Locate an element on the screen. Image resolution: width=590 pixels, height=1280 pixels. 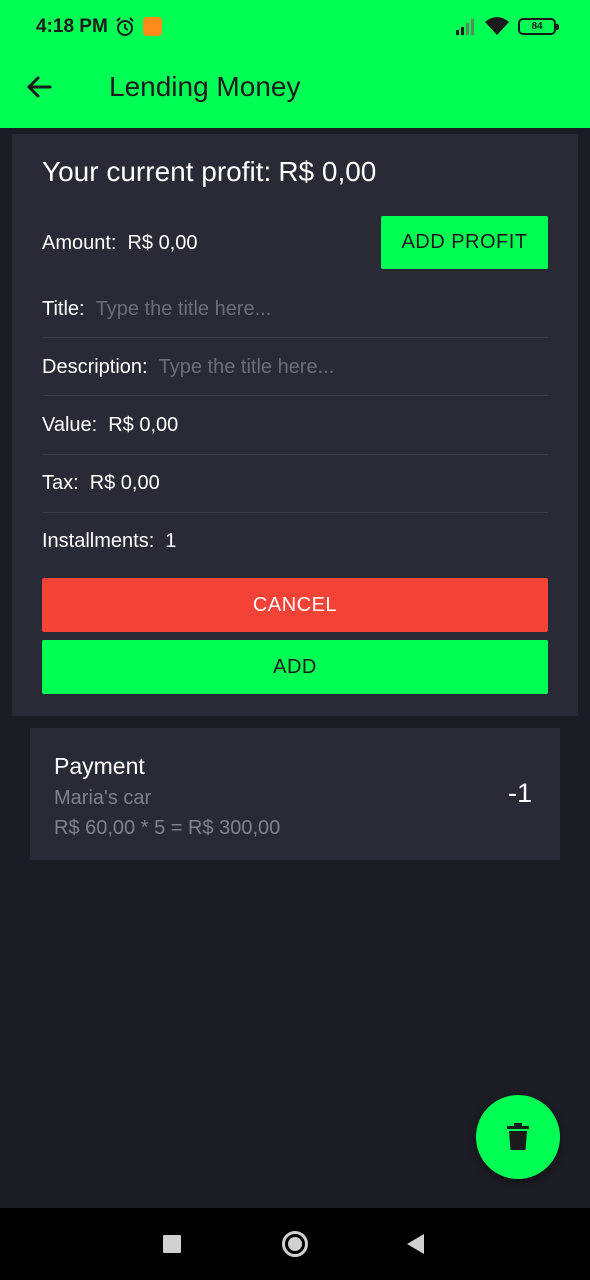
value-input: R$ 0,00 is located at coordinates (143, 425).